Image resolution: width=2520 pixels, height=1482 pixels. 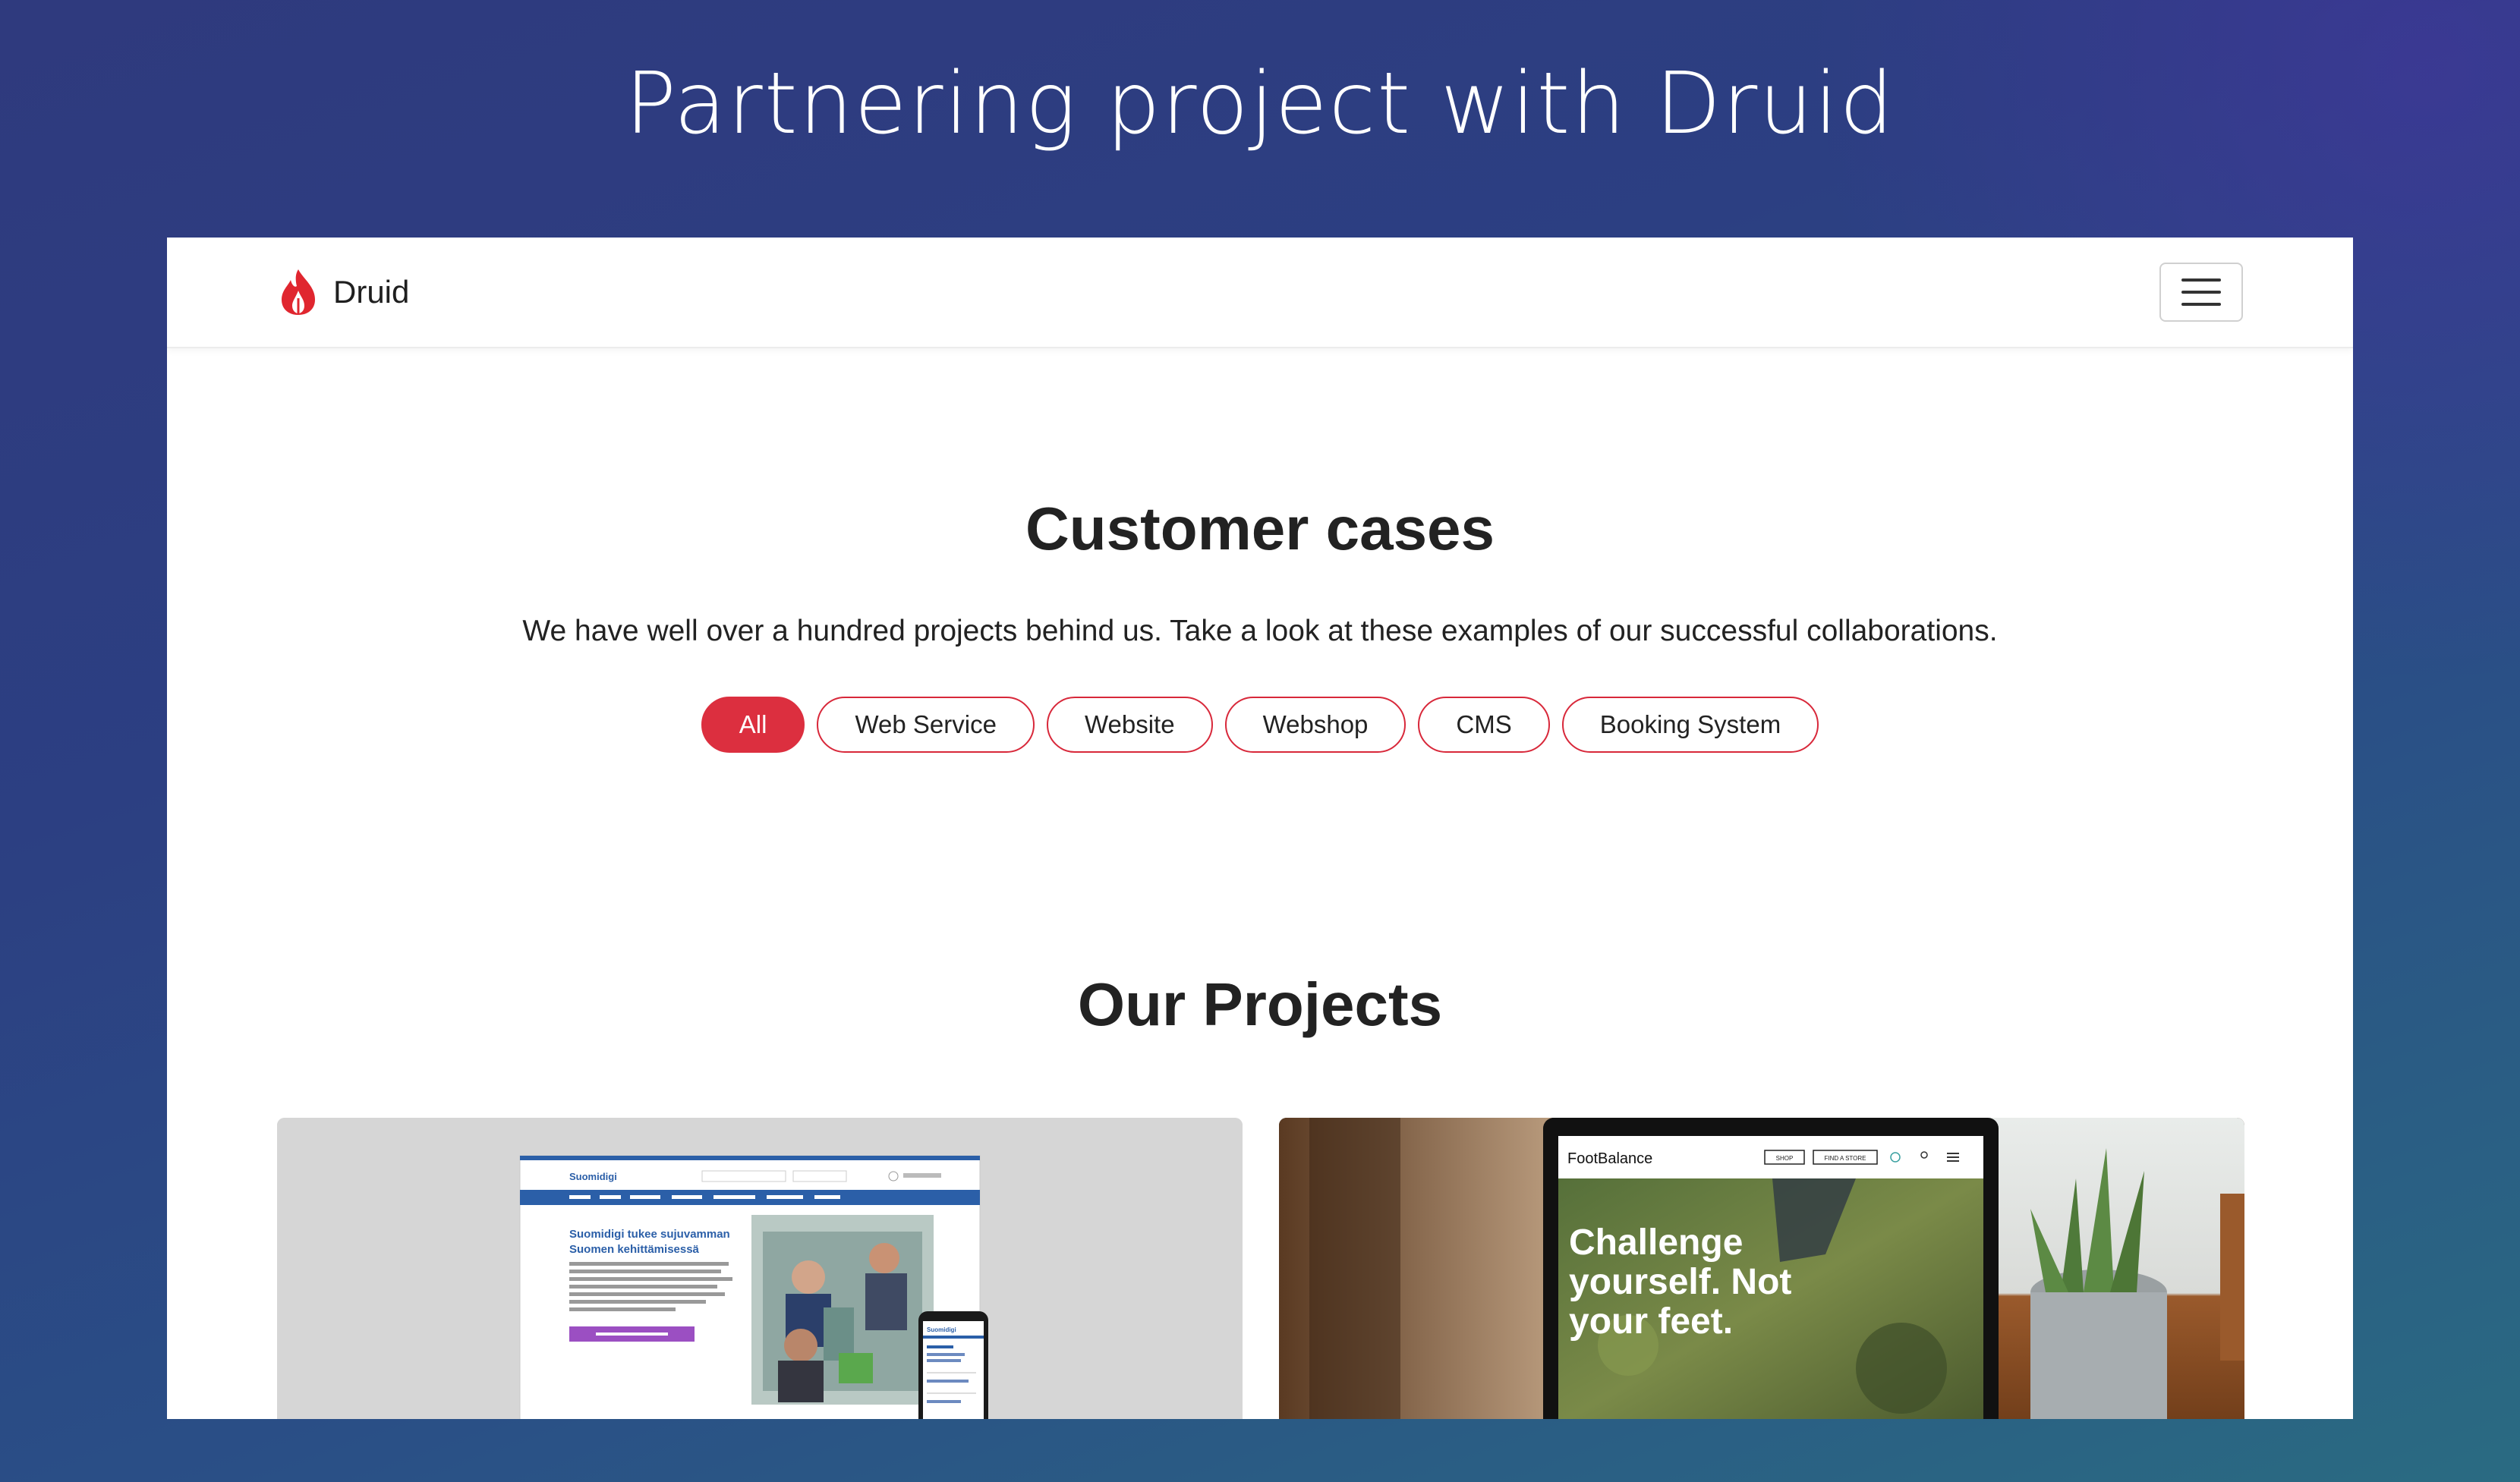 What do you see at coordinates (1656, 1242) in the screenshot?
I see `footbalance-hero-text: Challenge` at bounding box center [1656, 1242].